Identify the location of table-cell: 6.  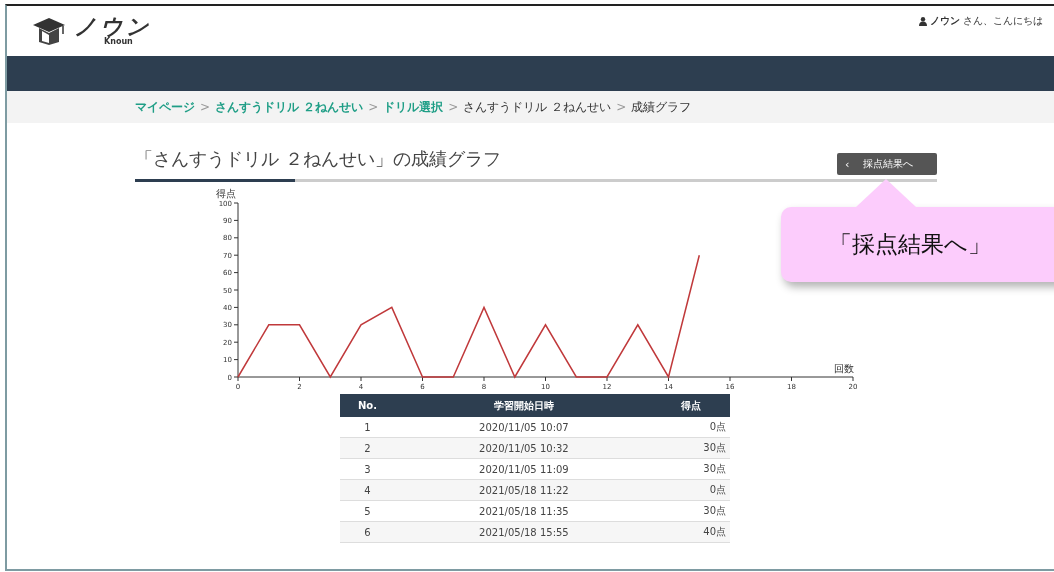
(367, 532).